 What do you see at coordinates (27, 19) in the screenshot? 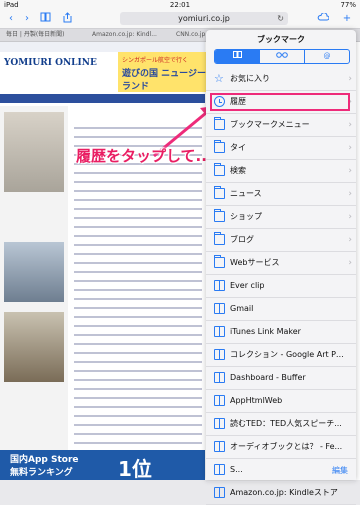
I see `forward-icon: ›` at bounding box center [27, 19].